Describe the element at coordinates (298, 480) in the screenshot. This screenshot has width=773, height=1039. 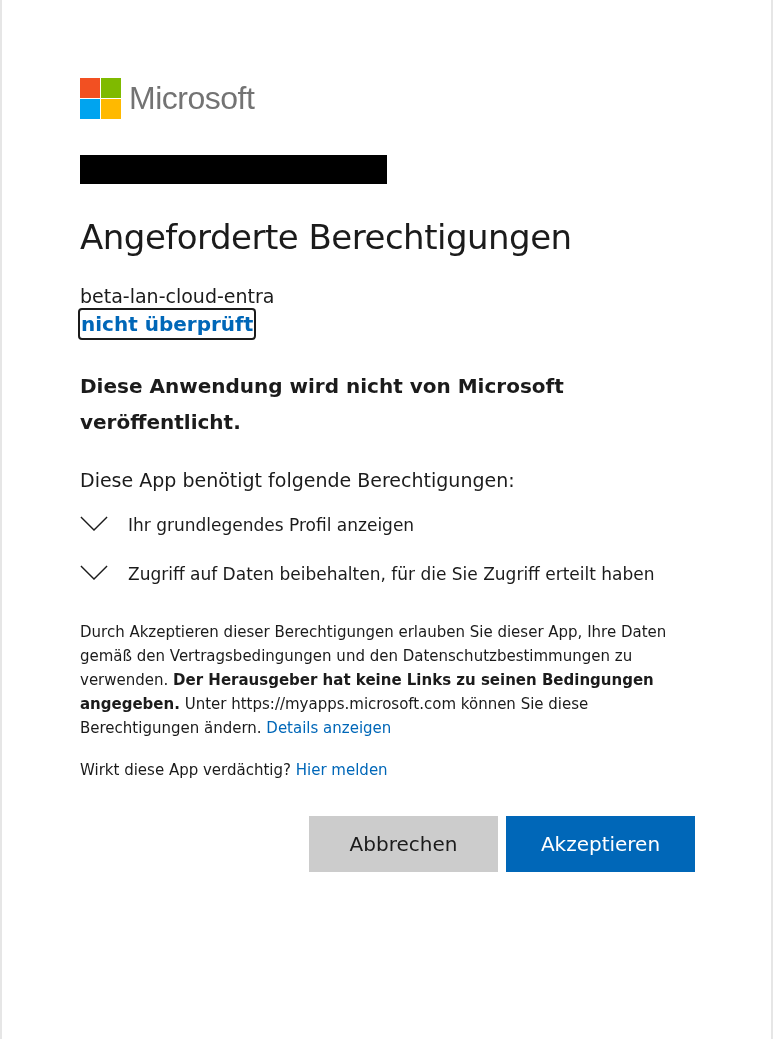
I see `permissions-heading: Diese App benötigt folgende Berechtigungen:` at that location.